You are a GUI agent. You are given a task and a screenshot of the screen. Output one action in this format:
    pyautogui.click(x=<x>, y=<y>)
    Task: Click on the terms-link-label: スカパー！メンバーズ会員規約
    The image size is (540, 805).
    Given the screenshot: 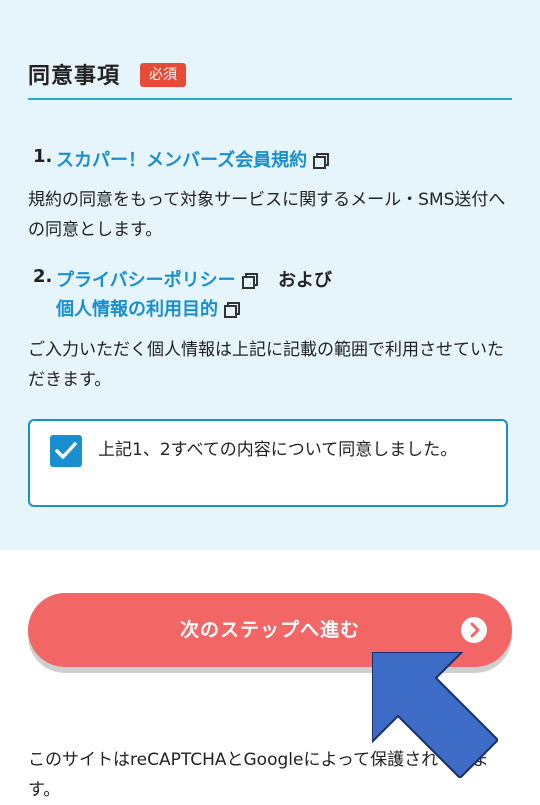 What is the action you would take?
    pyautogui.click(x=181, y=160)
    